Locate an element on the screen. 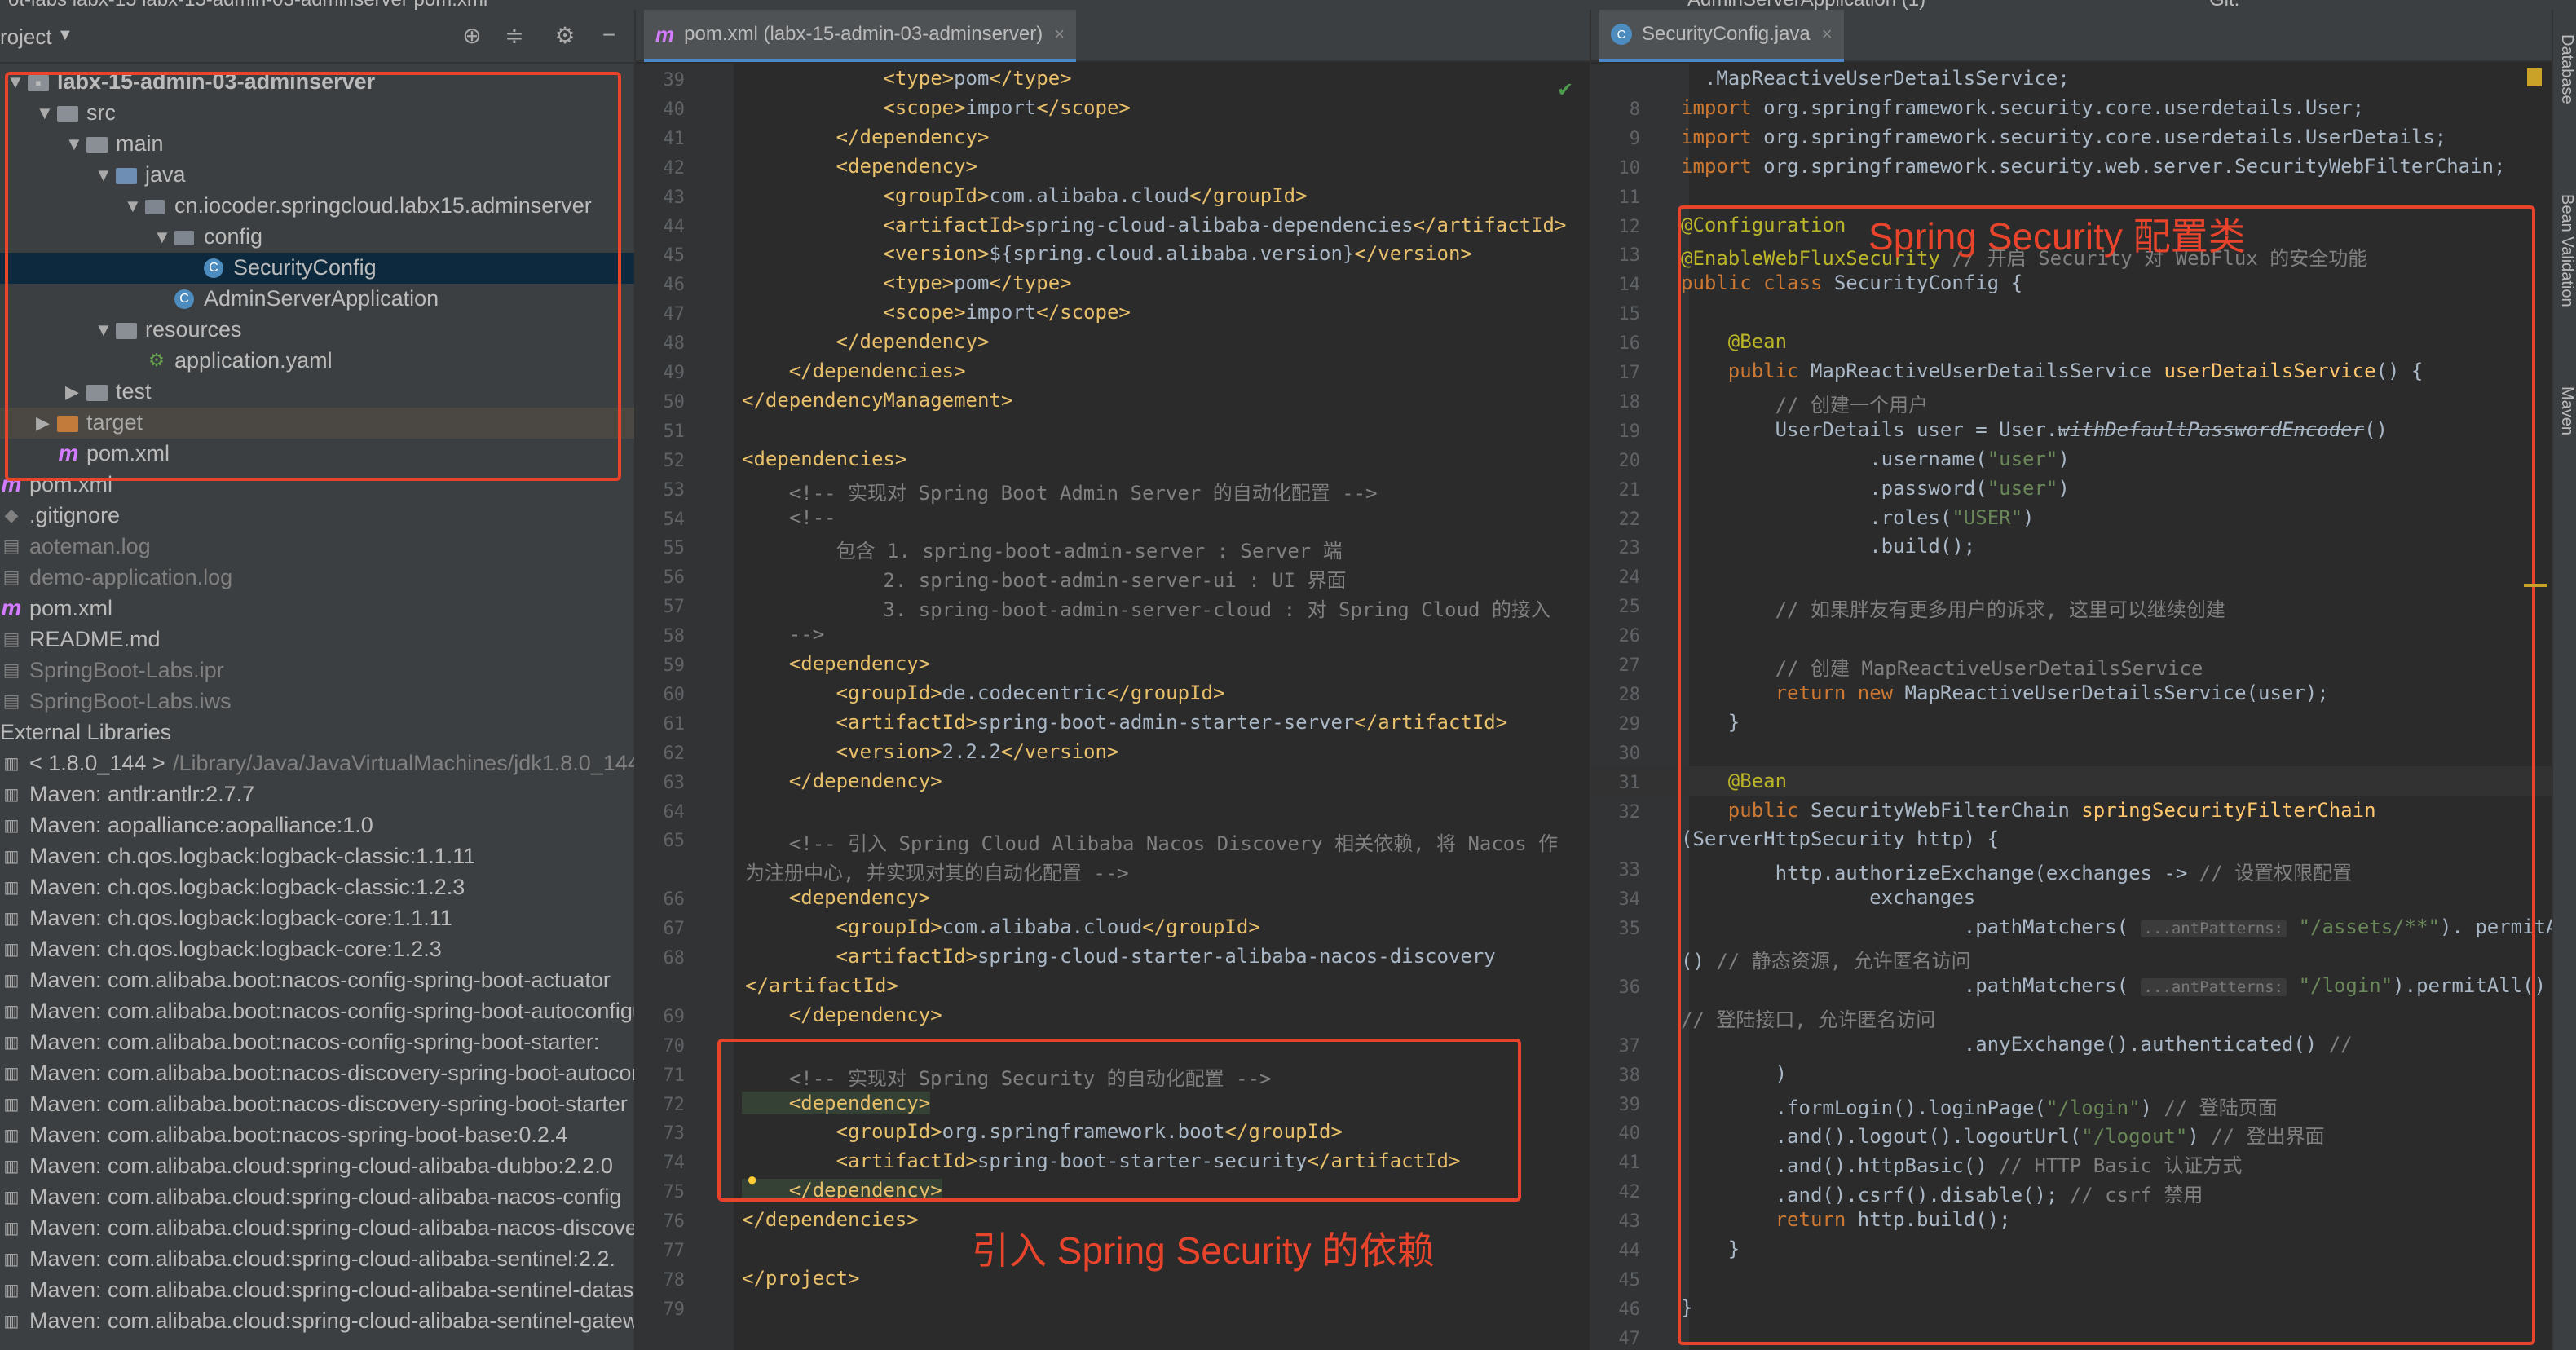 This screenshot has width=2576, height=1350. line-number: 41 is located at coordinates (1629, 1163).